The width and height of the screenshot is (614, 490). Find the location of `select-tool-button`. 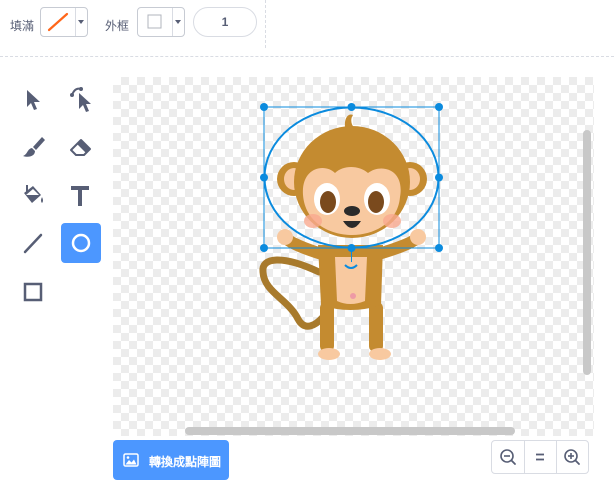

select-tool-button is located at coordinates (33, 99).